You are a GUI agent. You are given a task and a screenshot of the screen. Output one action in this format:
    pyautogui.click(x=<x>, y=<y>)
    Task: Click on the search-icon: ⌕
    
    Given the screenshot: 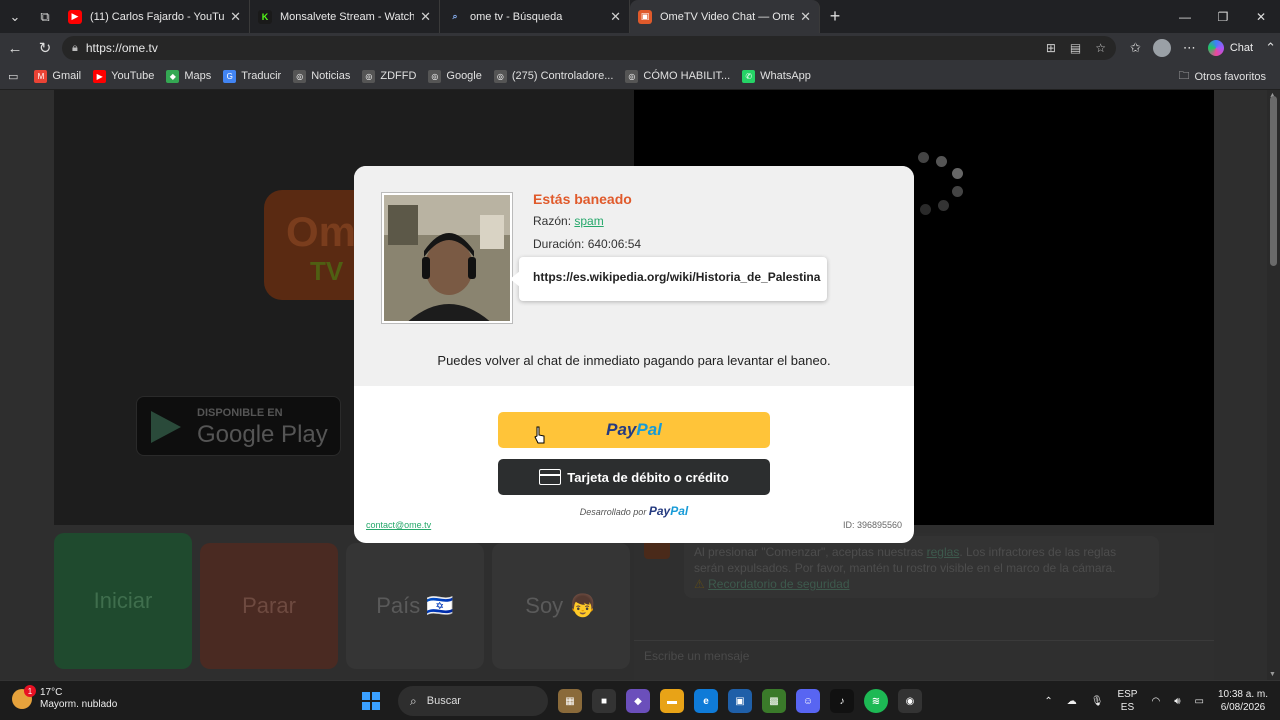 What is the action you would take?
    pyautogui.click(x=413, y=700)
    